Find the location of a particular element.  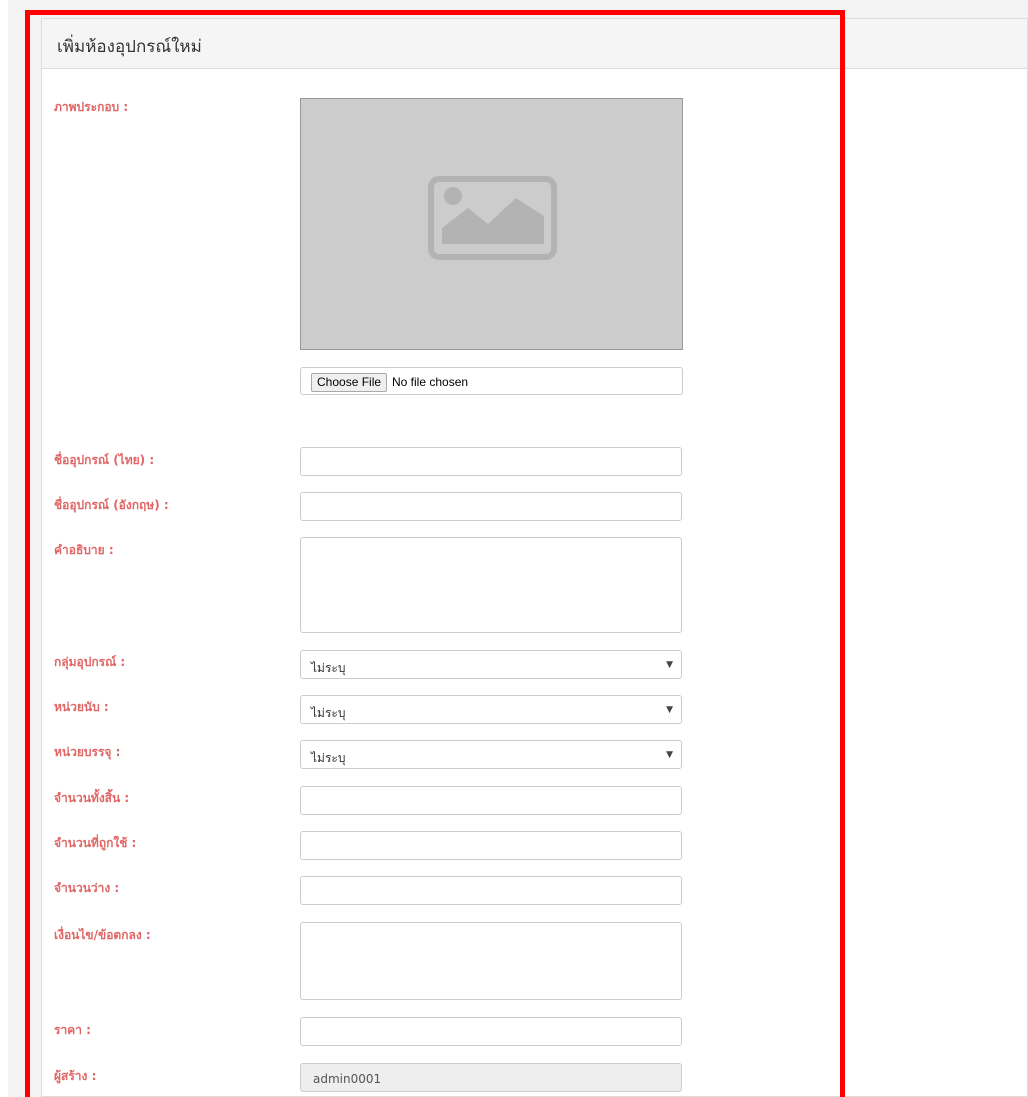

name-th-label: ชื่ออุปกรณ์ (ไทย) : is located at coordinates (104, 460).